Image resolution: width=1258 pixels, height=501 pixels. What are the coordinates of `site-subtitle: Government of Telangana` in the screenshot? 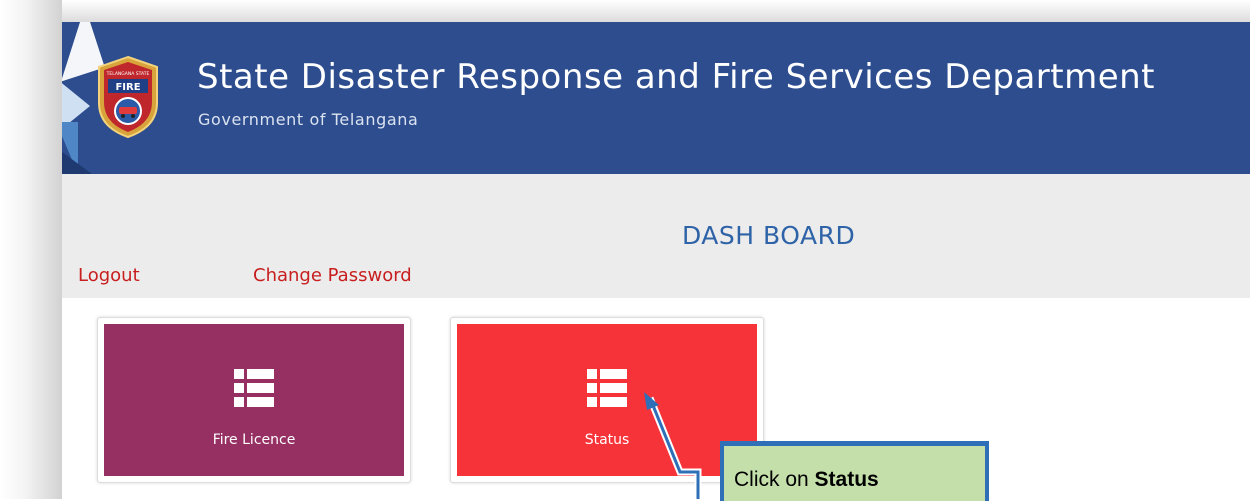 It's located at (308, 119).